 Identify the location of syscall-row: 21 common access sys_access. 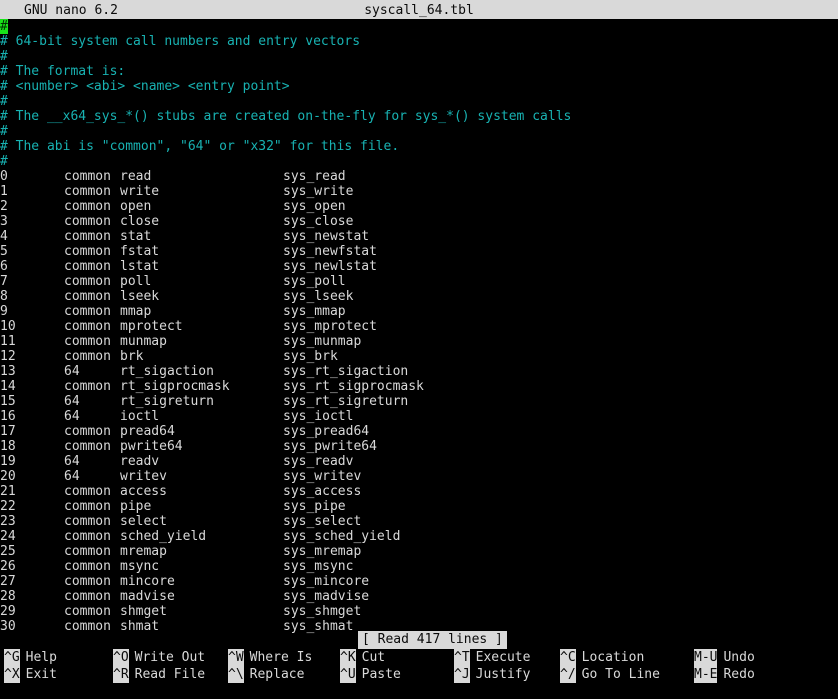
(419, 491).